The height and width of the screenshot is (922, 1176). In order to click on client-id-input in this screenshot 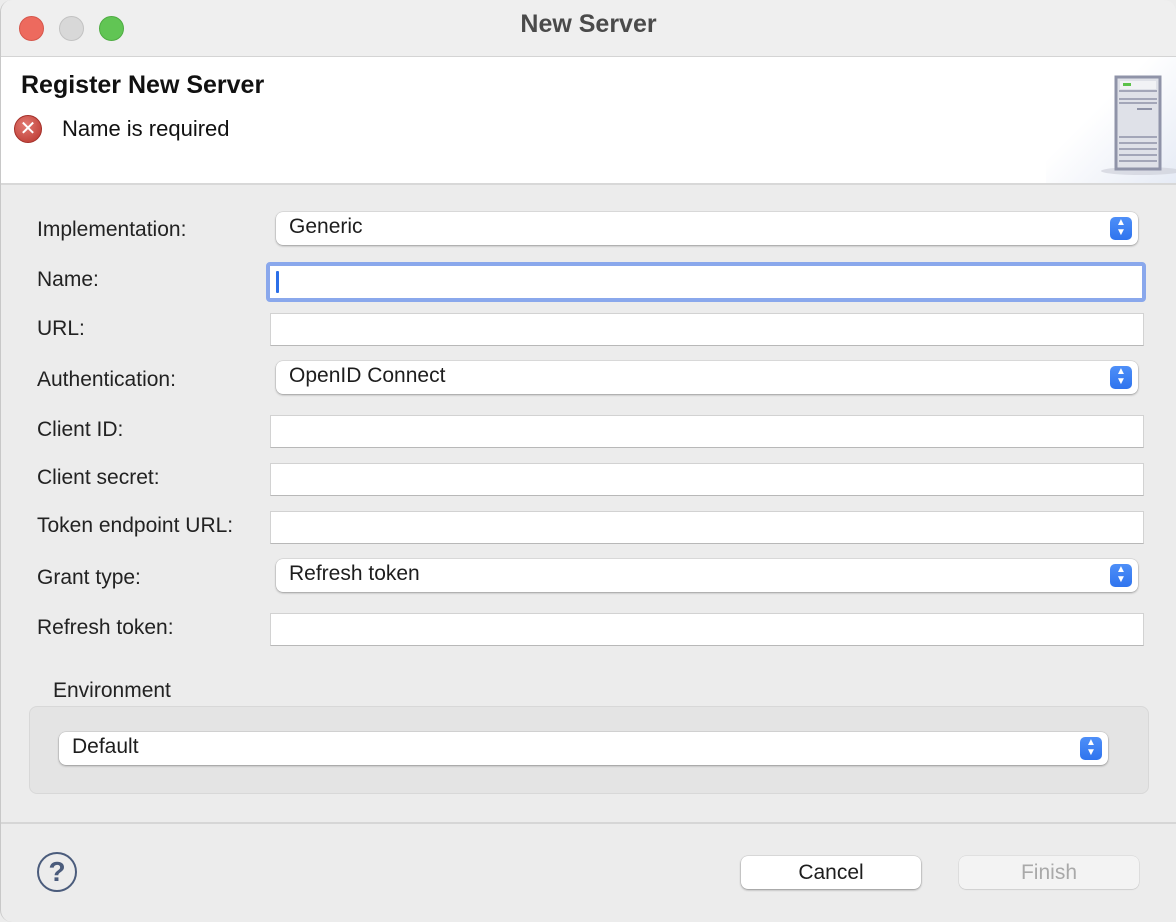, I will do `click(707, 431)`.